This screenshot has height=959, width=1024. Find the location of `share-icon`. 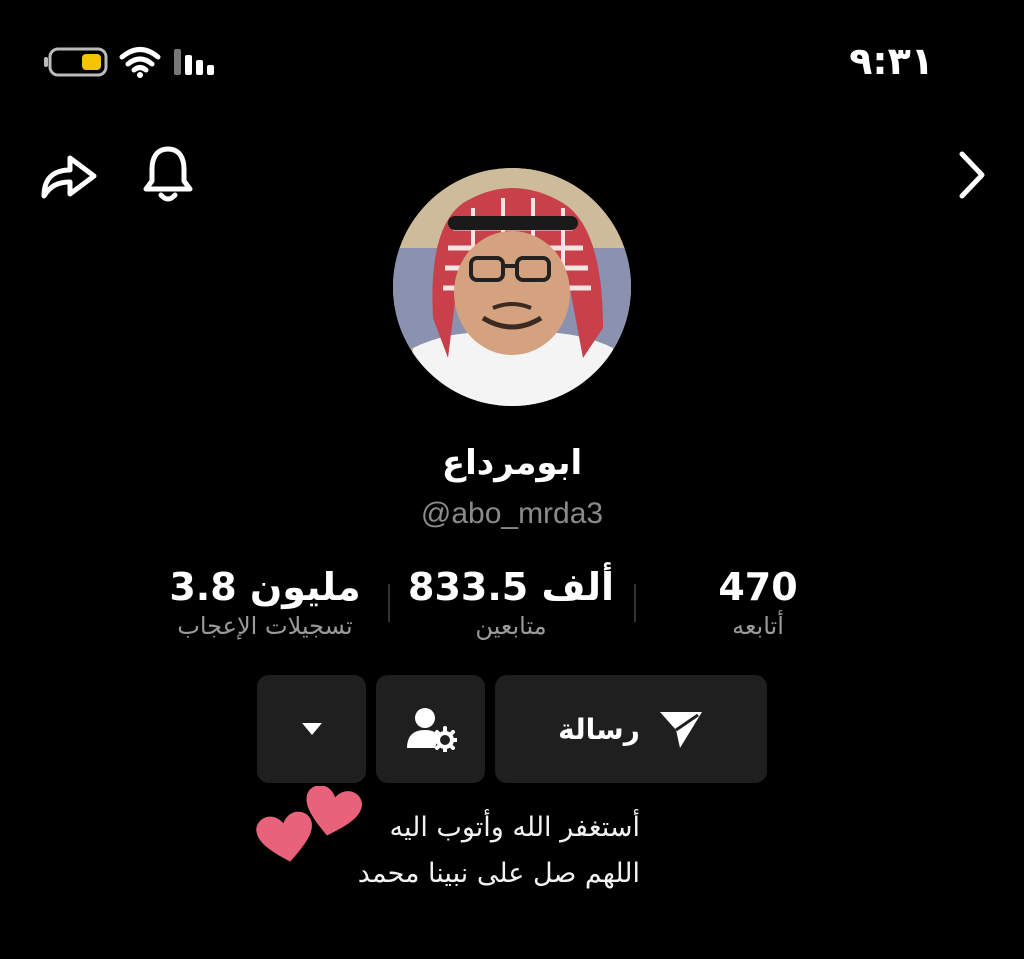

share-icon is located at coordinates (69, 175).